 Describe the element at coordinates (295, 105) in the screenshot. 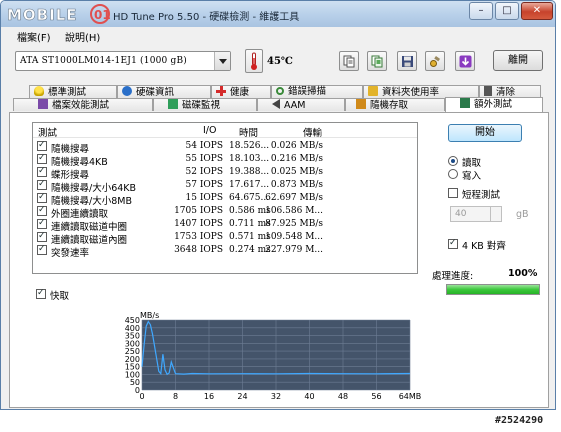

I see `tab-label: AAM` at that location.